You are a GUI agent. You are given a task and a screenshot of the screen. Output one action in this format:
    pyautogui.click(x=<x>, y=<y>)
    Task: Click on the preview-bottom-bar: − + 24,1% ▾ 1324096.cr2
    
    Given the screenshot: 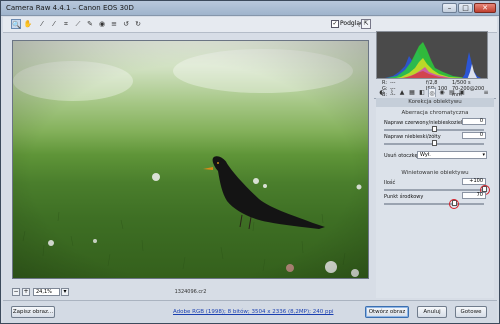 What is the action you would take?
    pyautogui.click(x=190, y=293)
    